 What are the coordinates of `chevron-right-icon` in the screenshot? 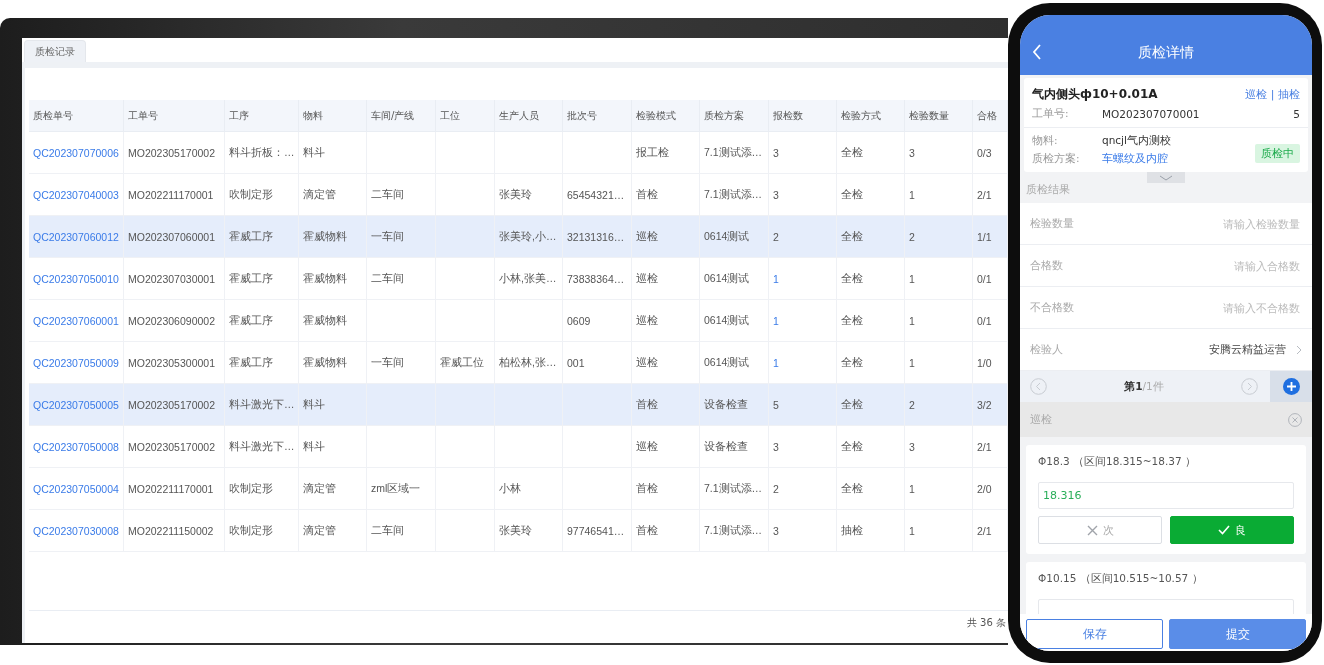 It's located at (1299, 349).